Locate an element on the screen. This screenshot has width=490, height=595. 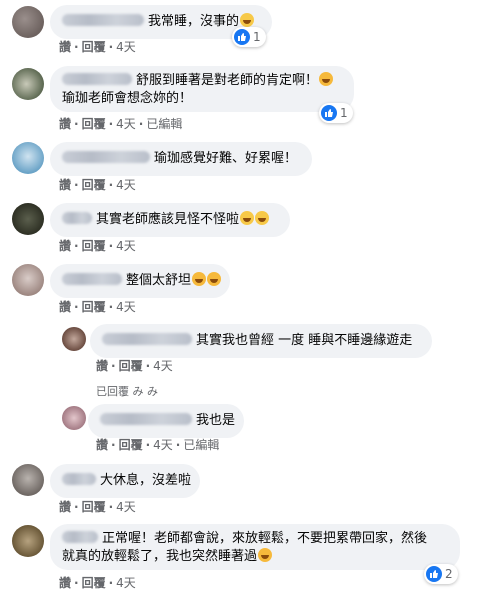
comment-text-line-2: 就真的放輕鬆了，我也突然睡著過 is located at coordinates (160, 556).